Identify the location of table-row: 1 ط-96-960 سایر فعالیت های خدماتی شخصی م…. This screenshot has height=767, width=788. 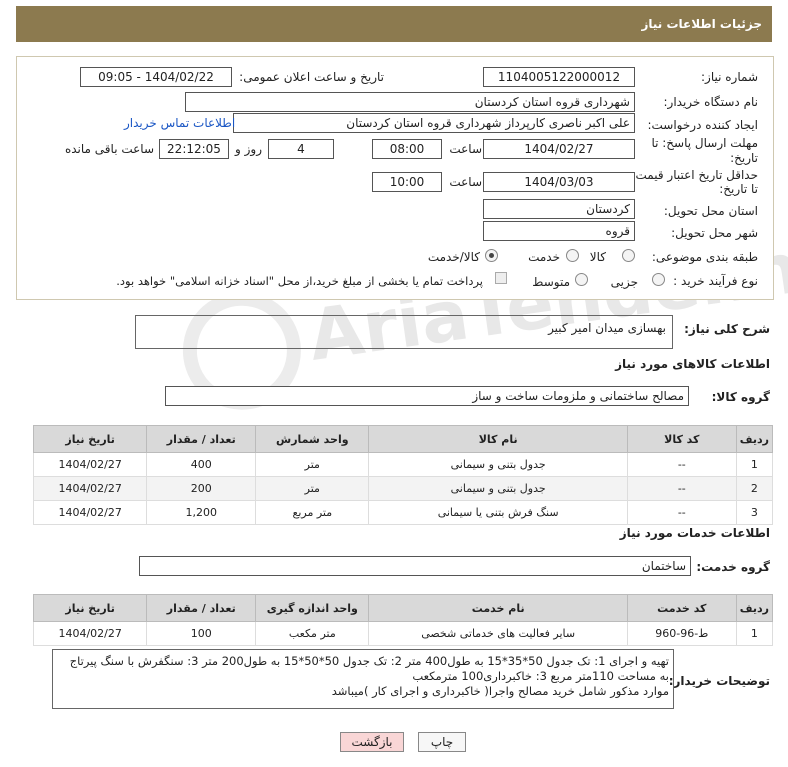
(403, 633).